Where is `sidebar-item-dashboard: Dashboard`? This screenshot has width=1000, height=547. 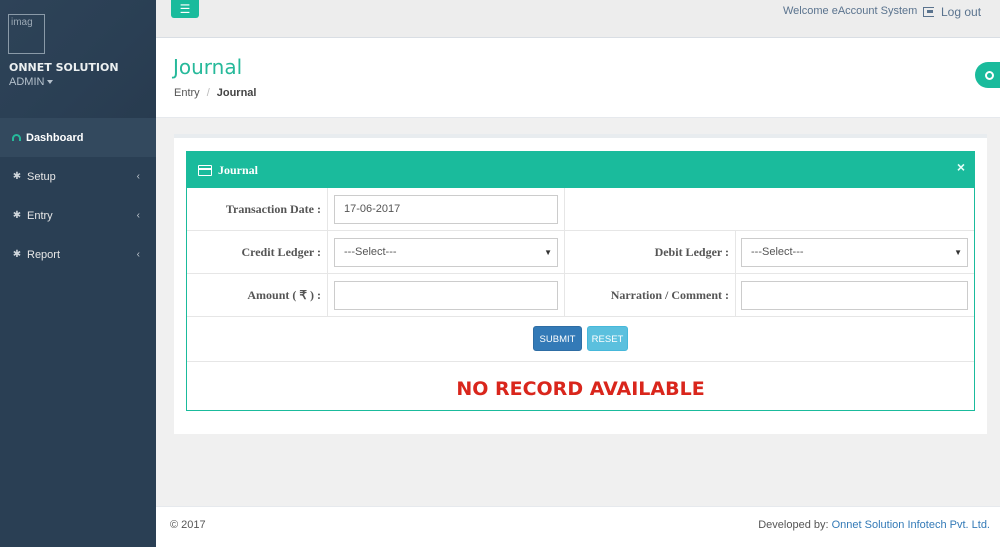 sidebar-item-dashboard: Dashboard is located at coordinates (78, 137).